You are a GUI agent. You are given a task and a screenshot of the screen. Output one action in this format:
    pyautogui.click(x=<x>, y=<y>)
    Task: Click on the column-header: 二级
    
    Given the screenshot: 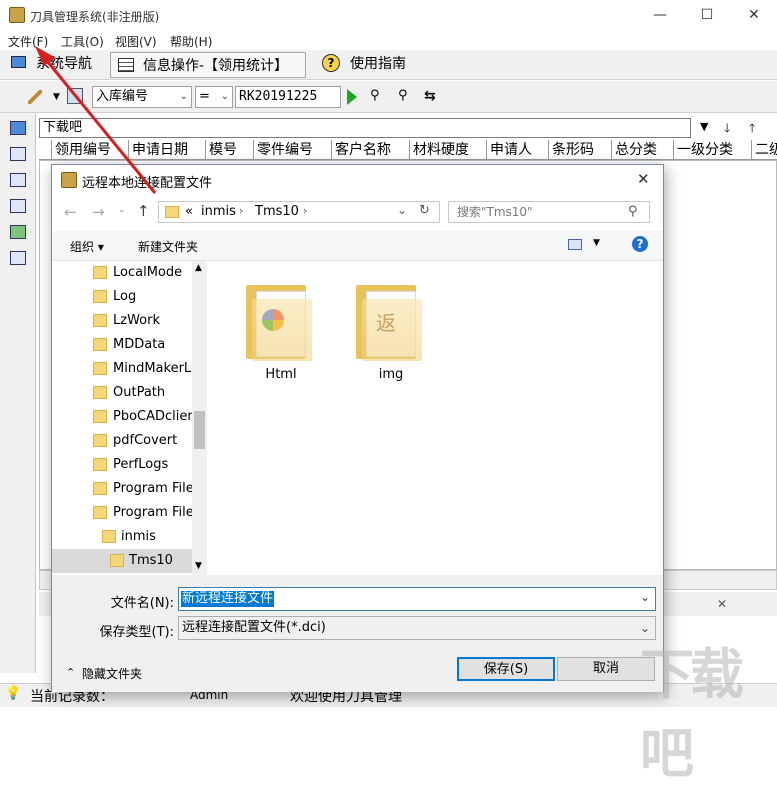 What is the action you would take?
    pyautogui.click(x=764, y=150)
    